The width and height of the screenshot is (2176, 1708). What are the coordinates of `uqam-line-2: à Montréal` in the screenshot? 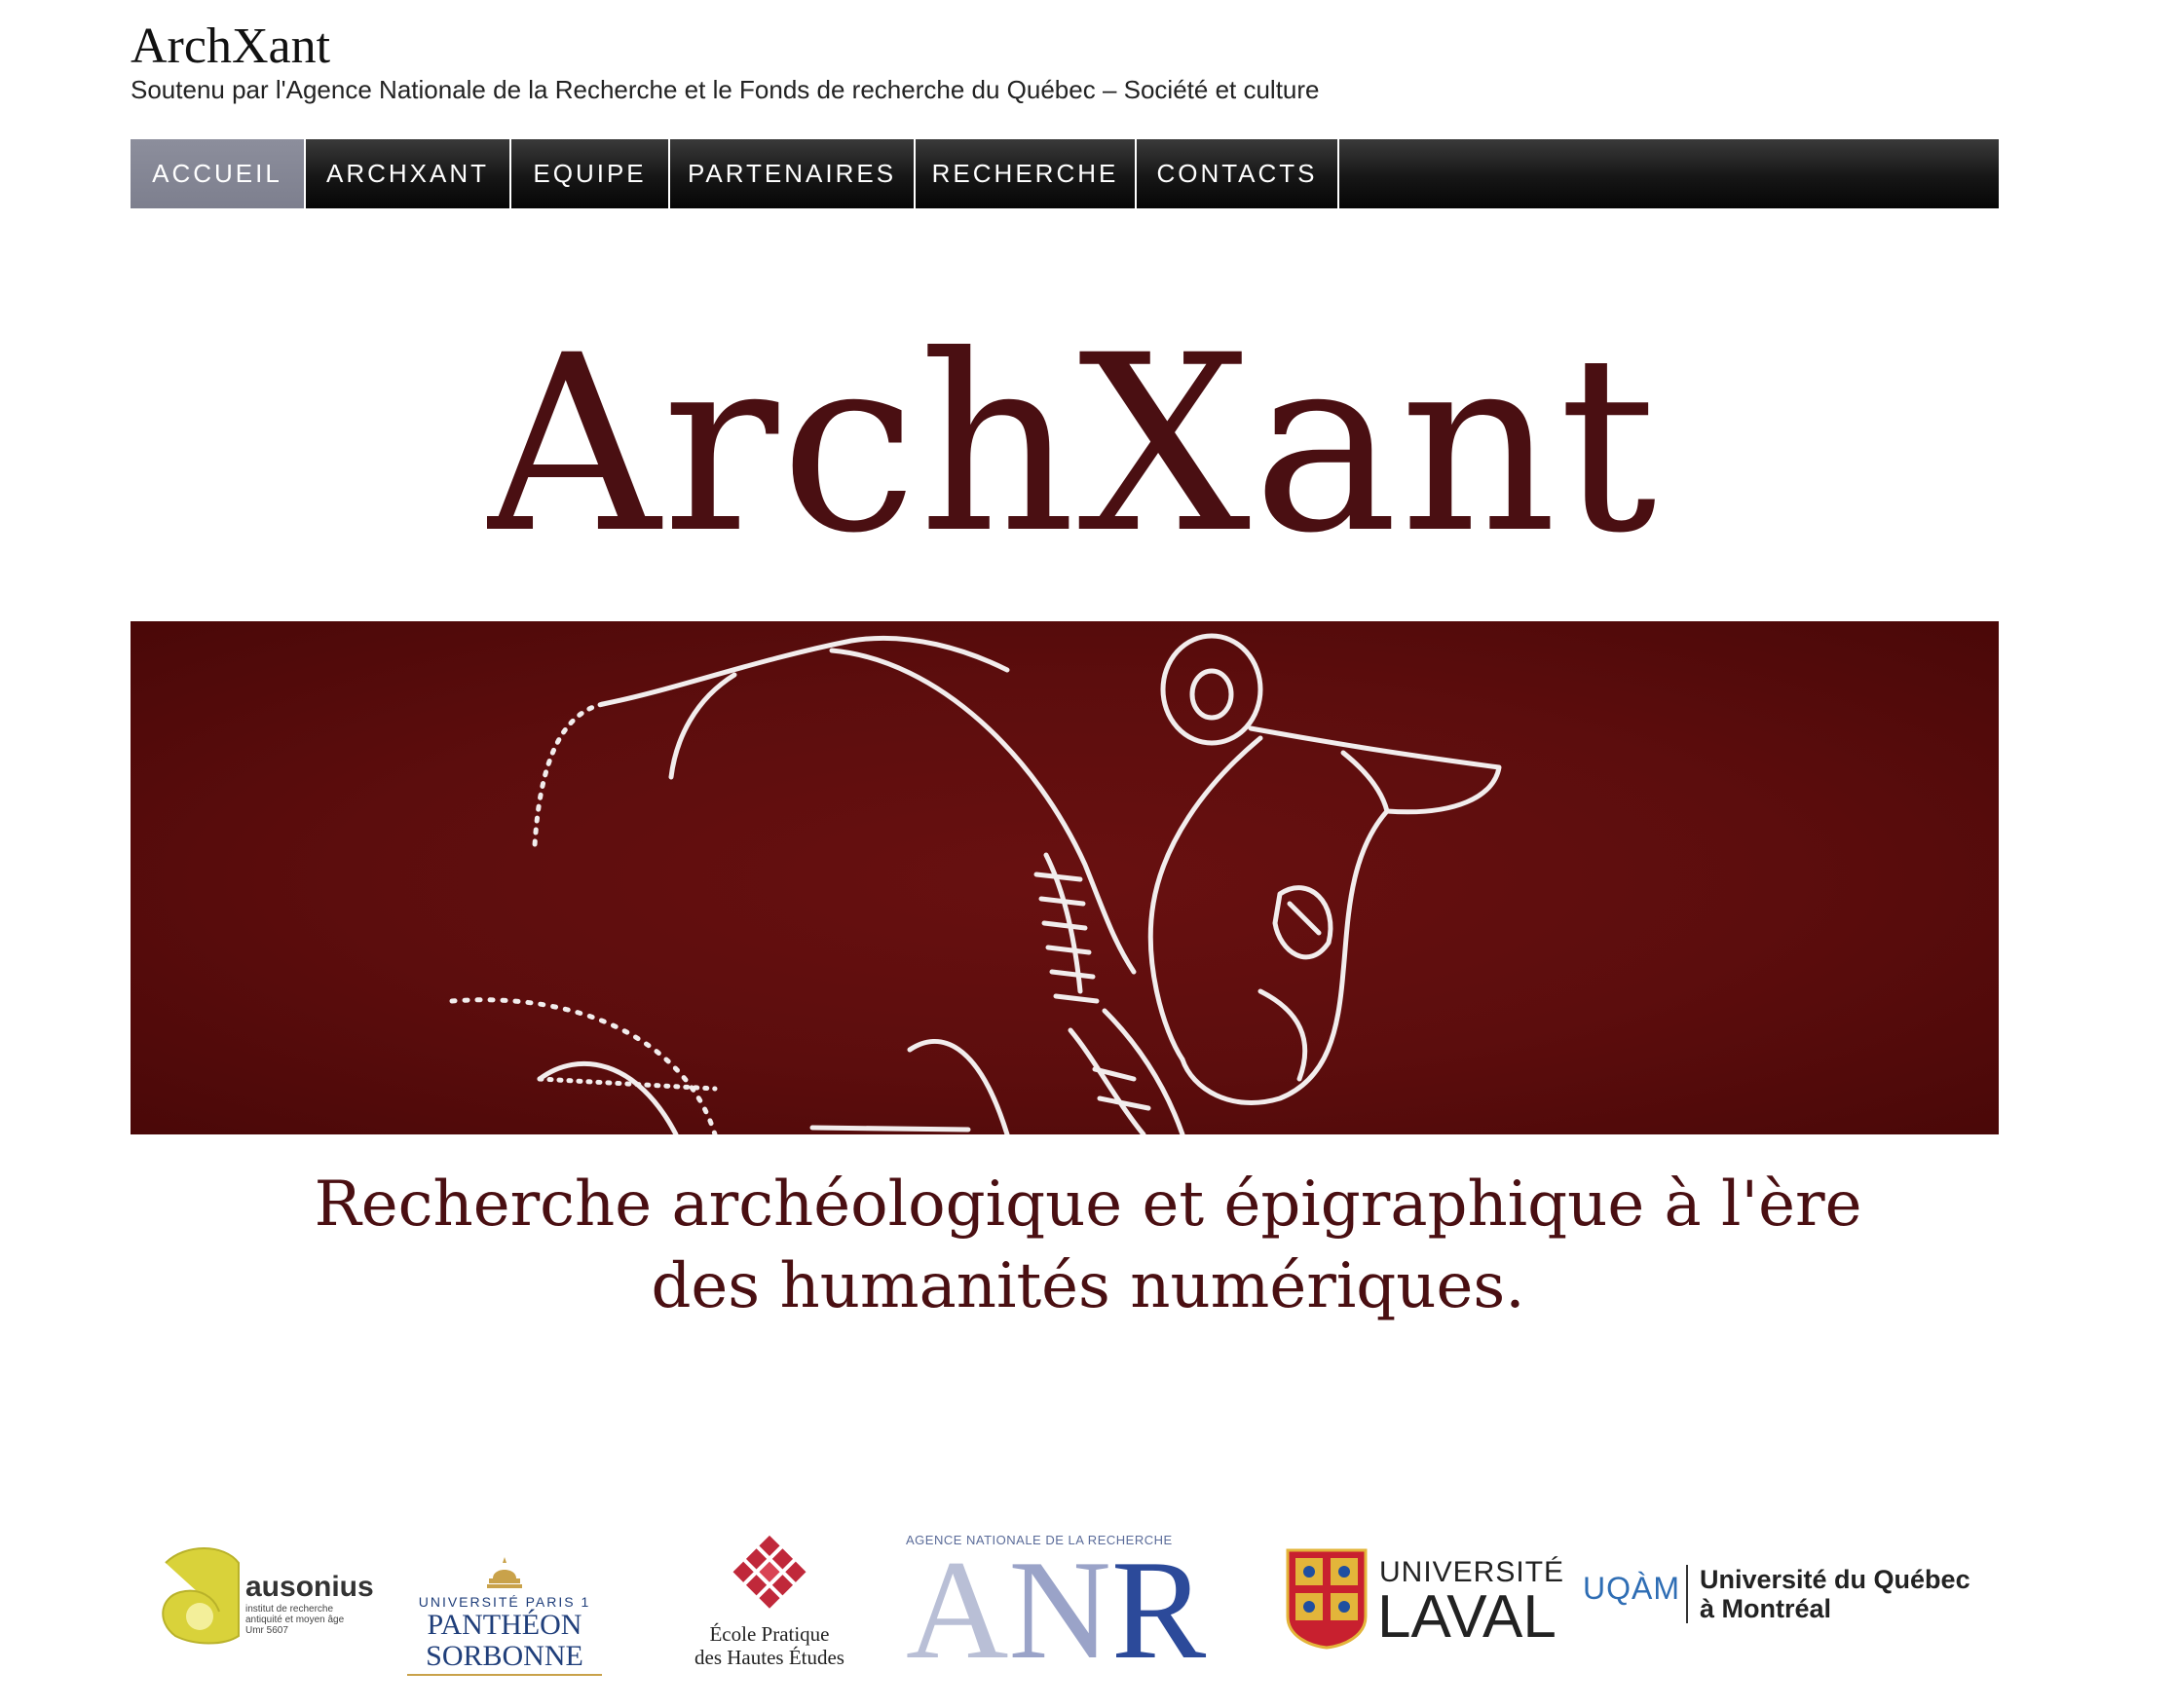 It's located at (1766, 1608).